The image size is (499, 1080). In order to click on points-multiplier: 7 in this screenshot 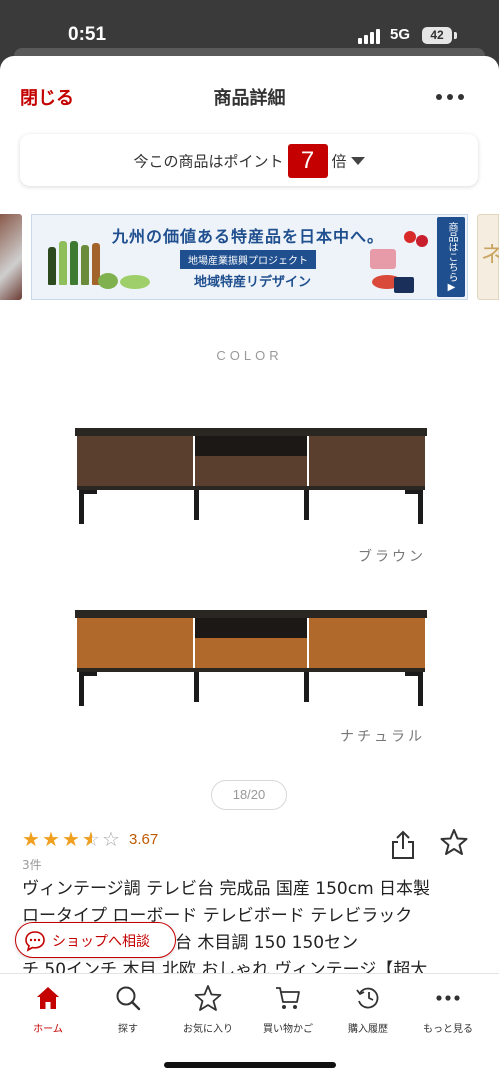, I will do `click(307, 161)`.